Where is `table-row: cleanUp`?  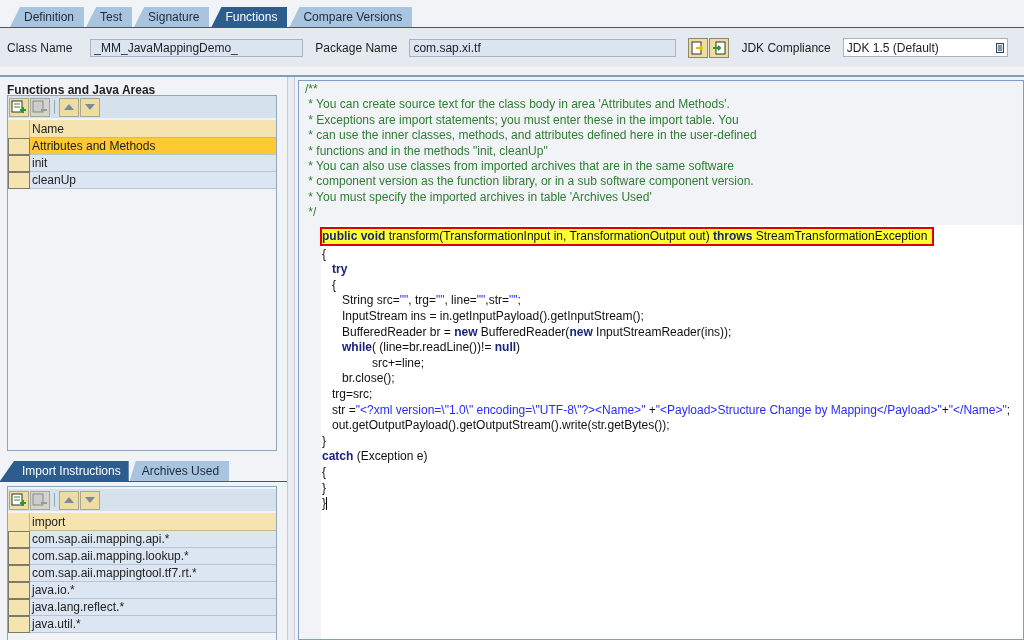 table-row: cleanUp is located at coordinates (153, 180).